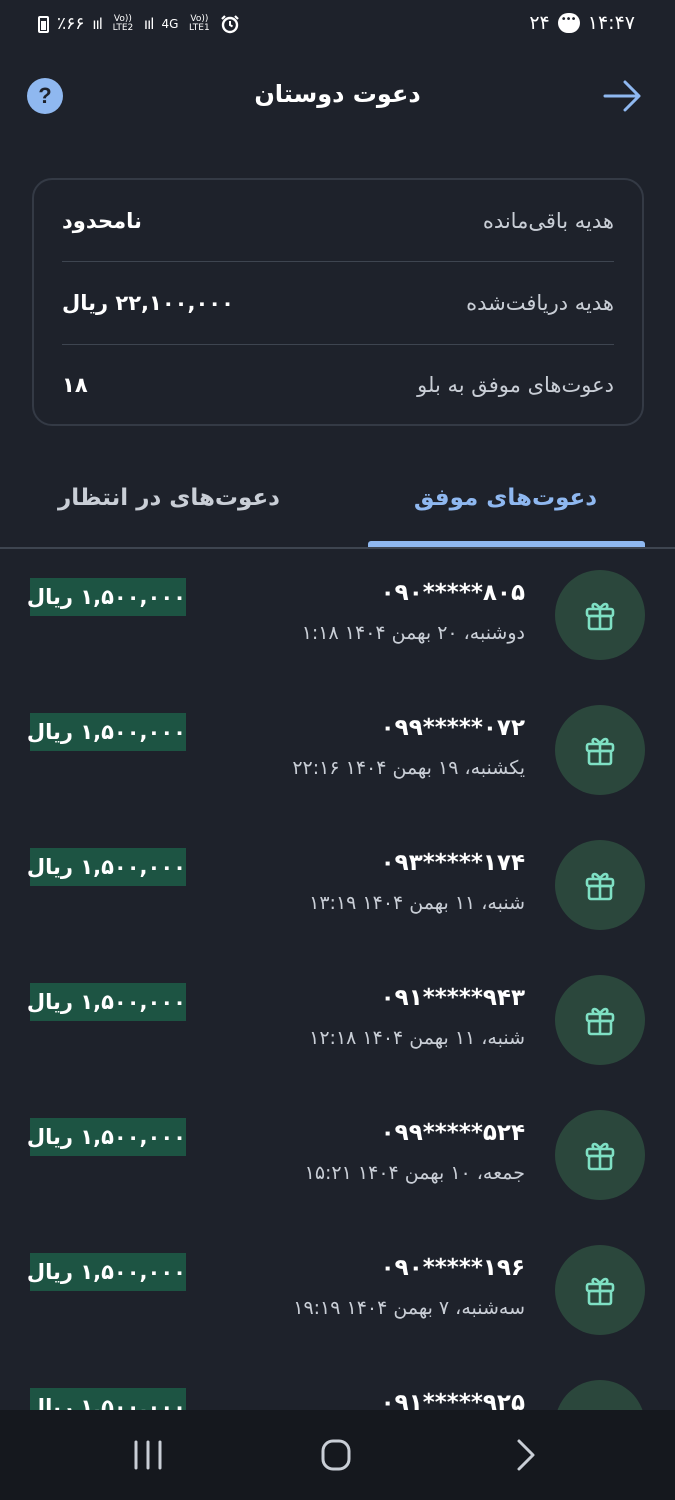  What do you see at coordinates (452, 728) in the screenshot?
I see `invite-phone: ۰۹۹*****۰۷۲` at bounding box center [452, 728].